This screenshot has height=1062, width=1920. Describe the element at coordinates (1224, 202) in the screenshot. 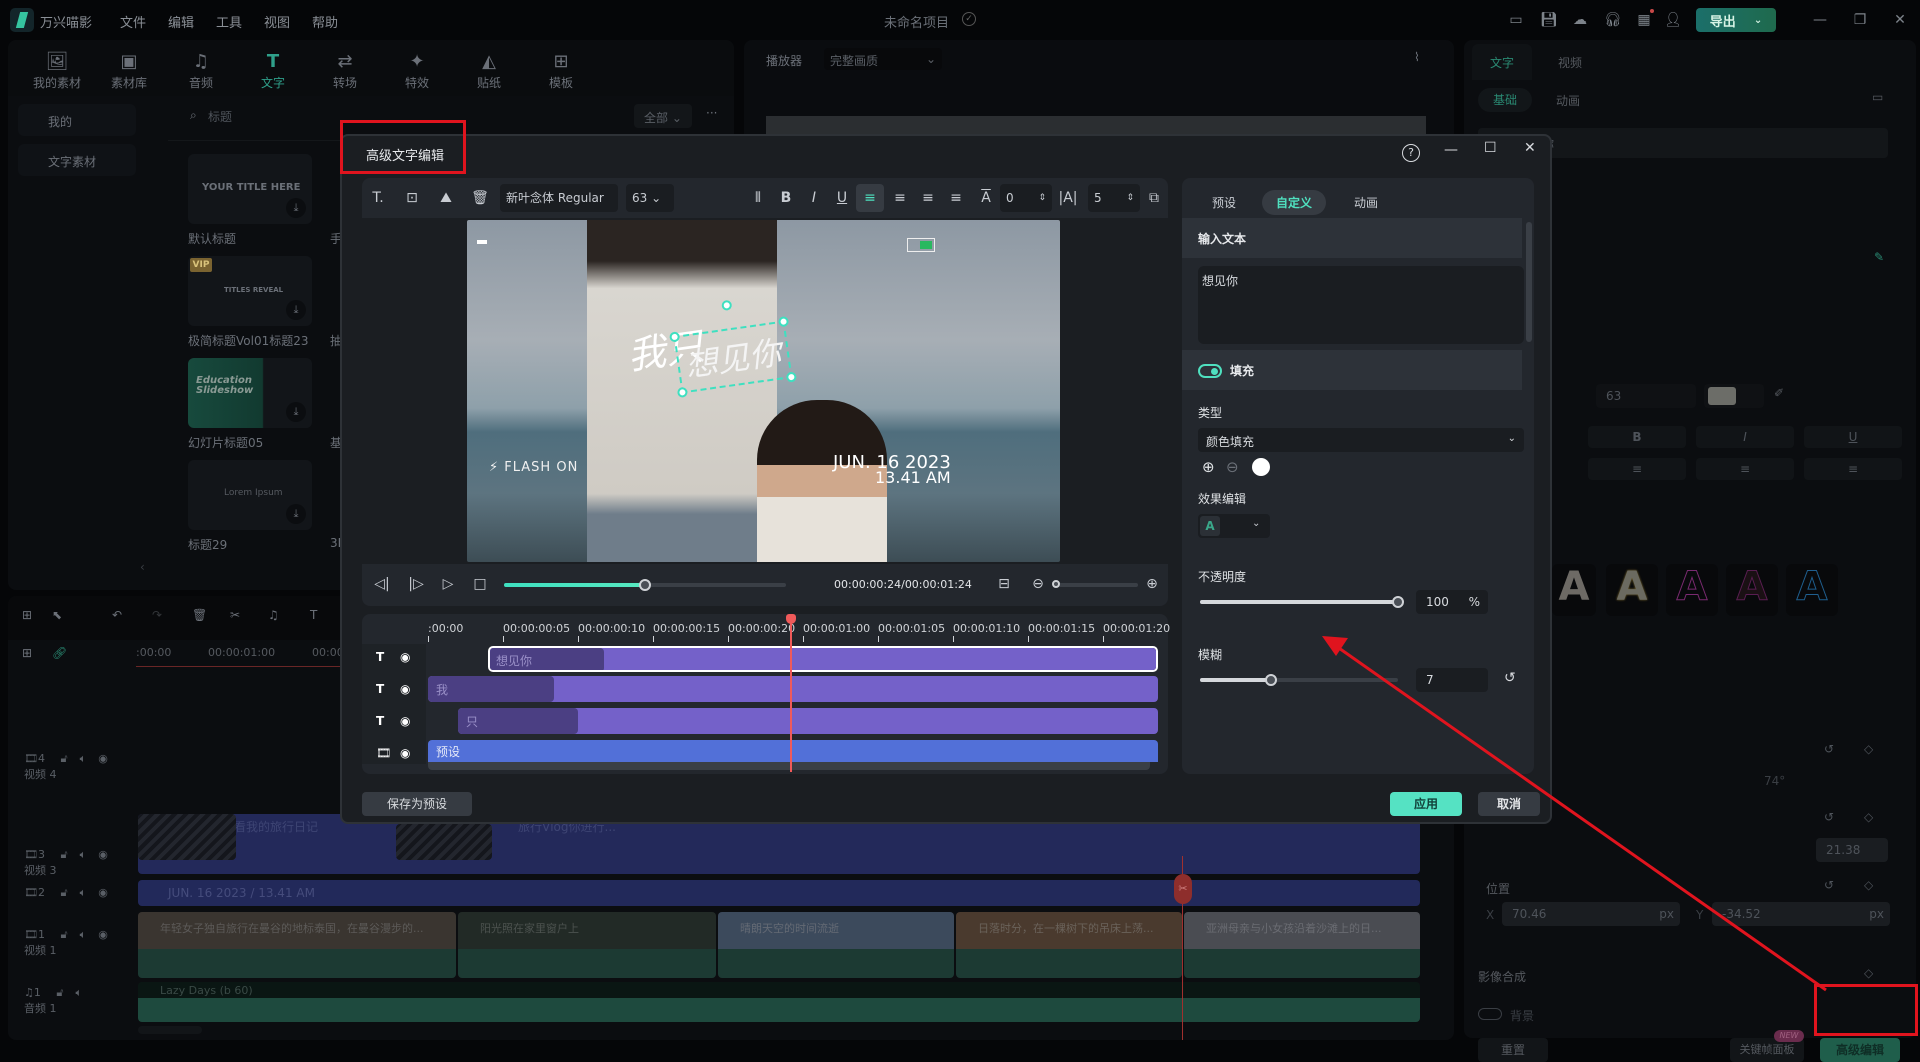

I see `tab-preset: 预设` at that location.